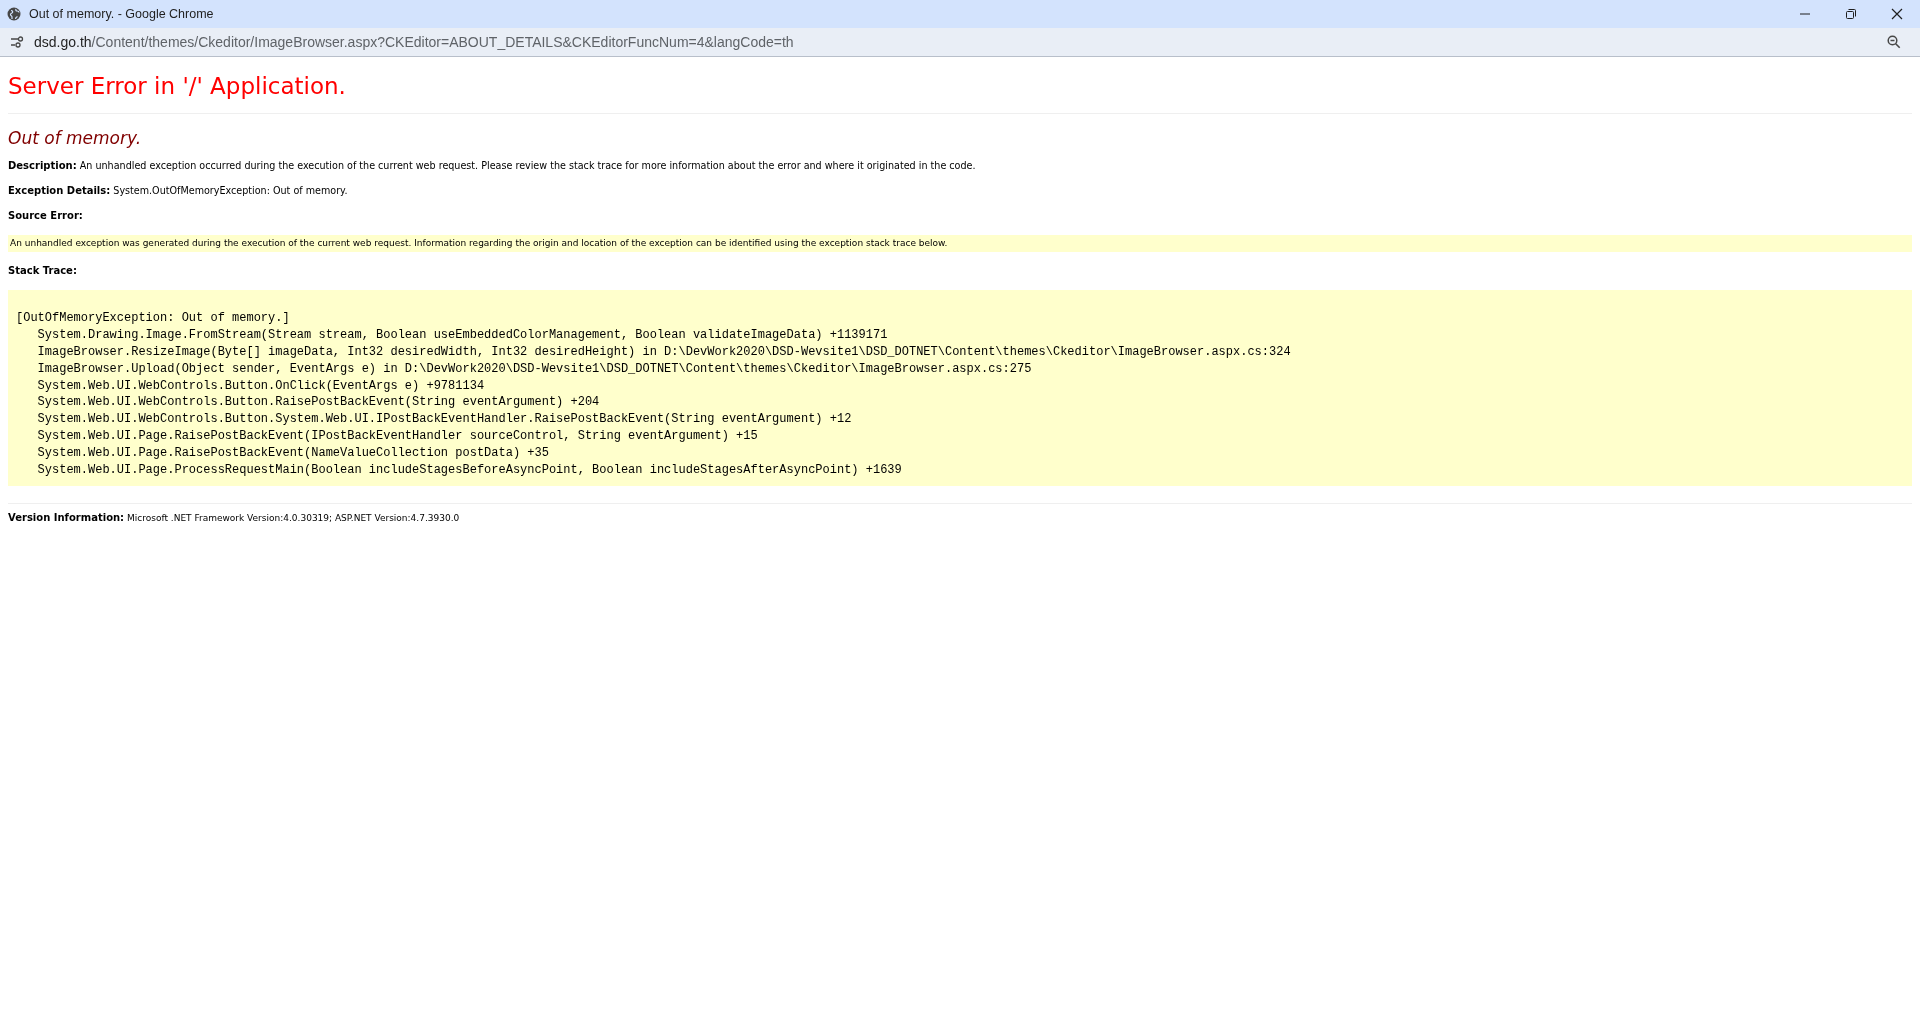 The image size is (1920, 1032). What do you see at coordinates (462, 336) in the screenshot?
I see `stack-trace-line: System.Drawing.Image.FromStream(Stream stream, Boolean useEmbeddedColorManagement, Boolean validateImageData) +1139171` at bounding box center [462, 336].